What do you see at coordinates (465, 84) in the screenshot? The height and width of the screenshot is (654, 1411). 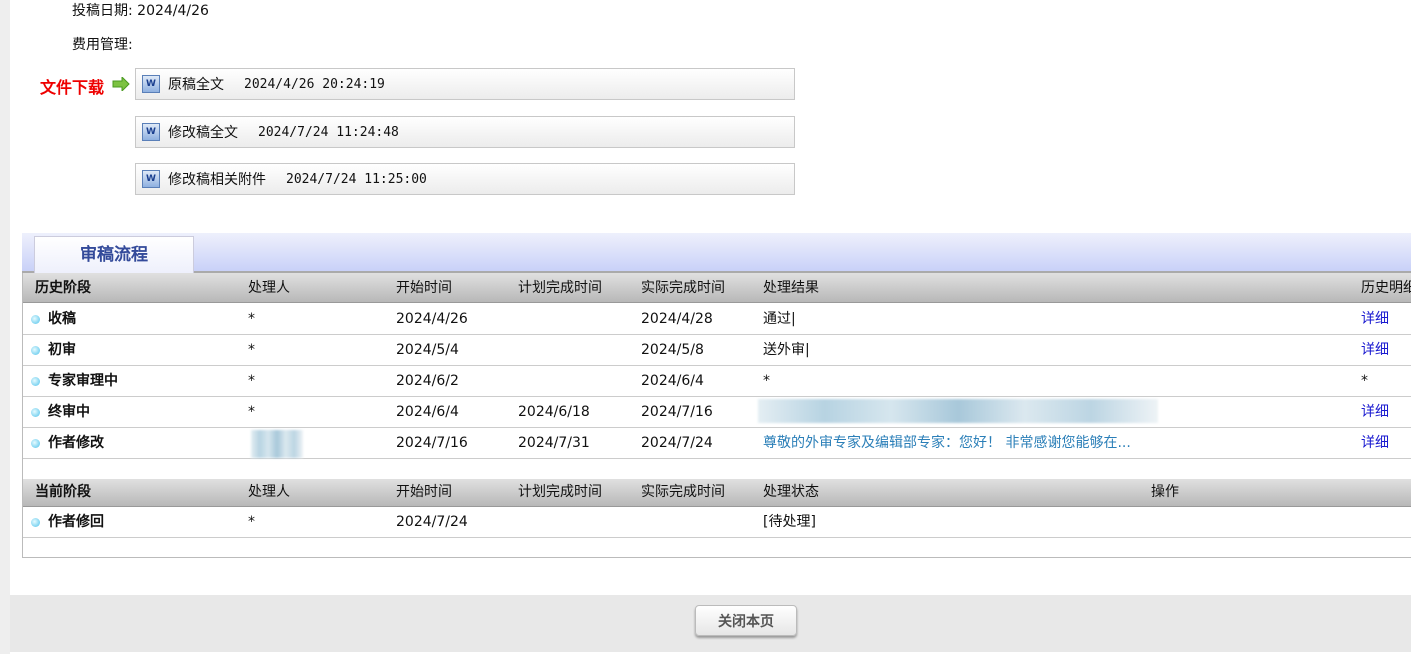 I see `file-download-item: W 原稿全文 2024/4/26 20:24:19` at bounding box center [465, 84].